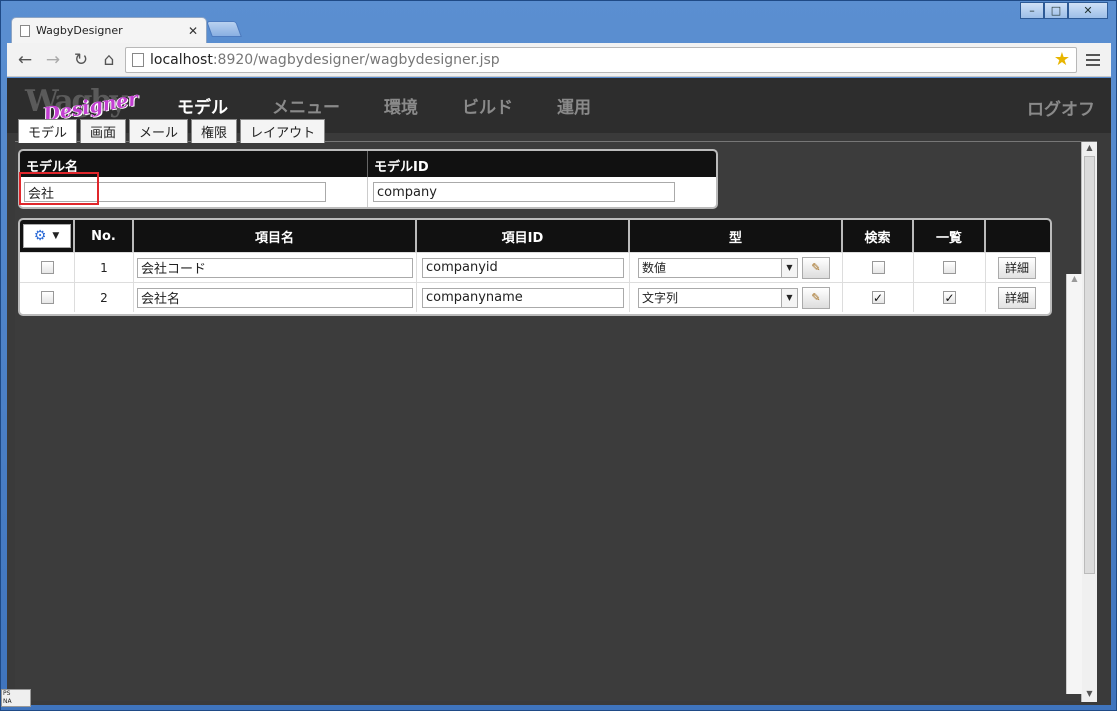 This screenshot has width=1117, height=711. I want to click on select-all-cell: ⚙ ▼, so click(47, 236).